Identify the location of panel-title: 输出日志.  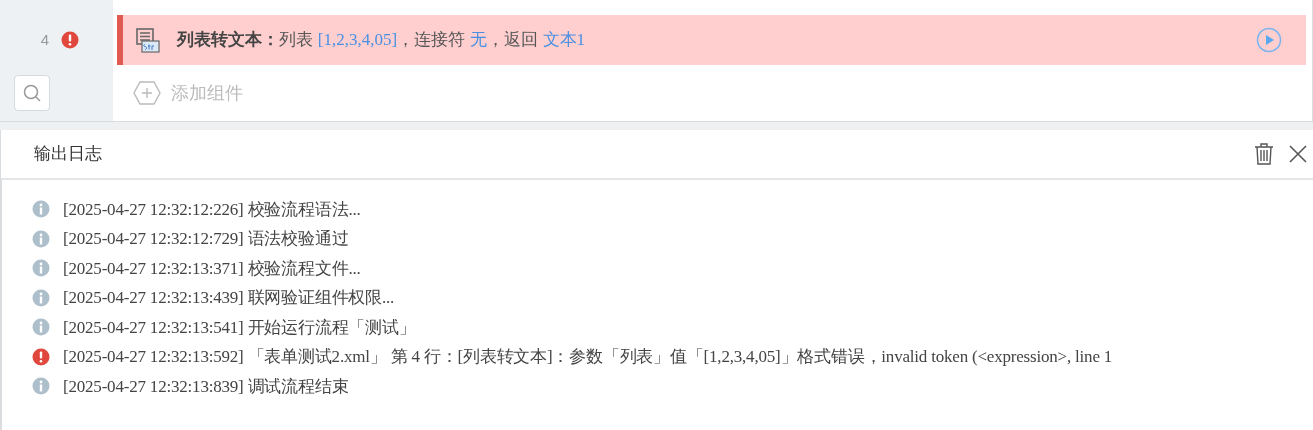
(68, 154).